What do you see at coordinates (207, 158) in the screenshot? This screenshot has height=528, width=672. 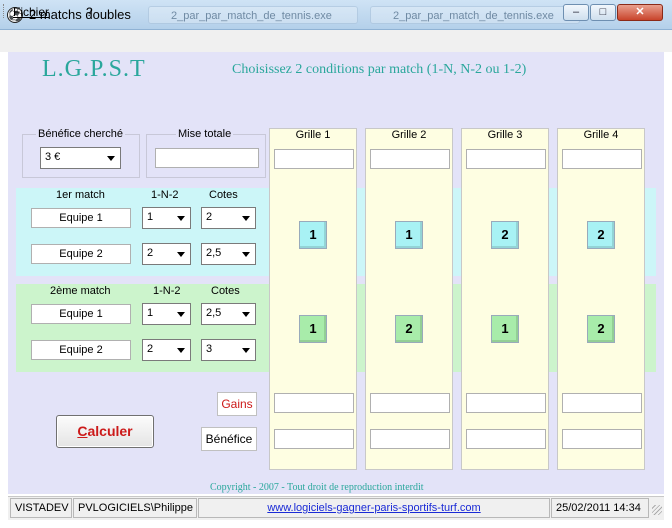 I see `stake-field` at bounding box center [207, 158].